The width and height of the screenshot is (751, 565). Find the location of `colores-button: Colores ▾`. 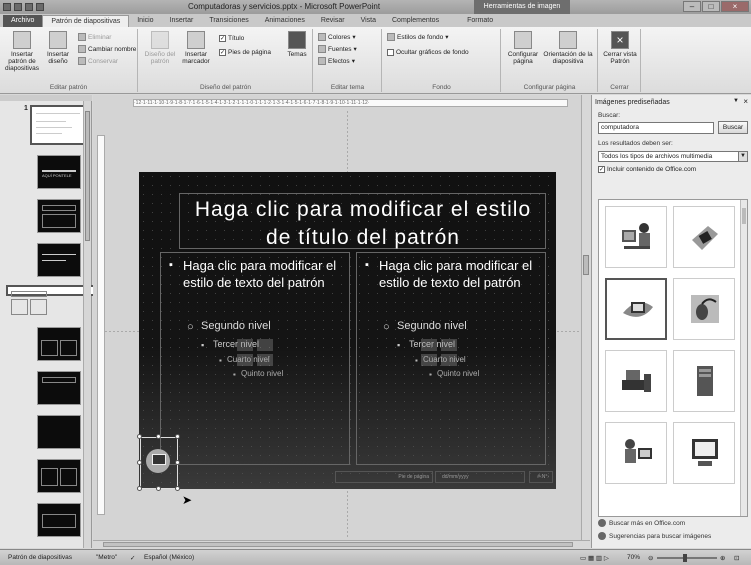

colores-button: Colores ▾ is located at coordinates (337, 37).